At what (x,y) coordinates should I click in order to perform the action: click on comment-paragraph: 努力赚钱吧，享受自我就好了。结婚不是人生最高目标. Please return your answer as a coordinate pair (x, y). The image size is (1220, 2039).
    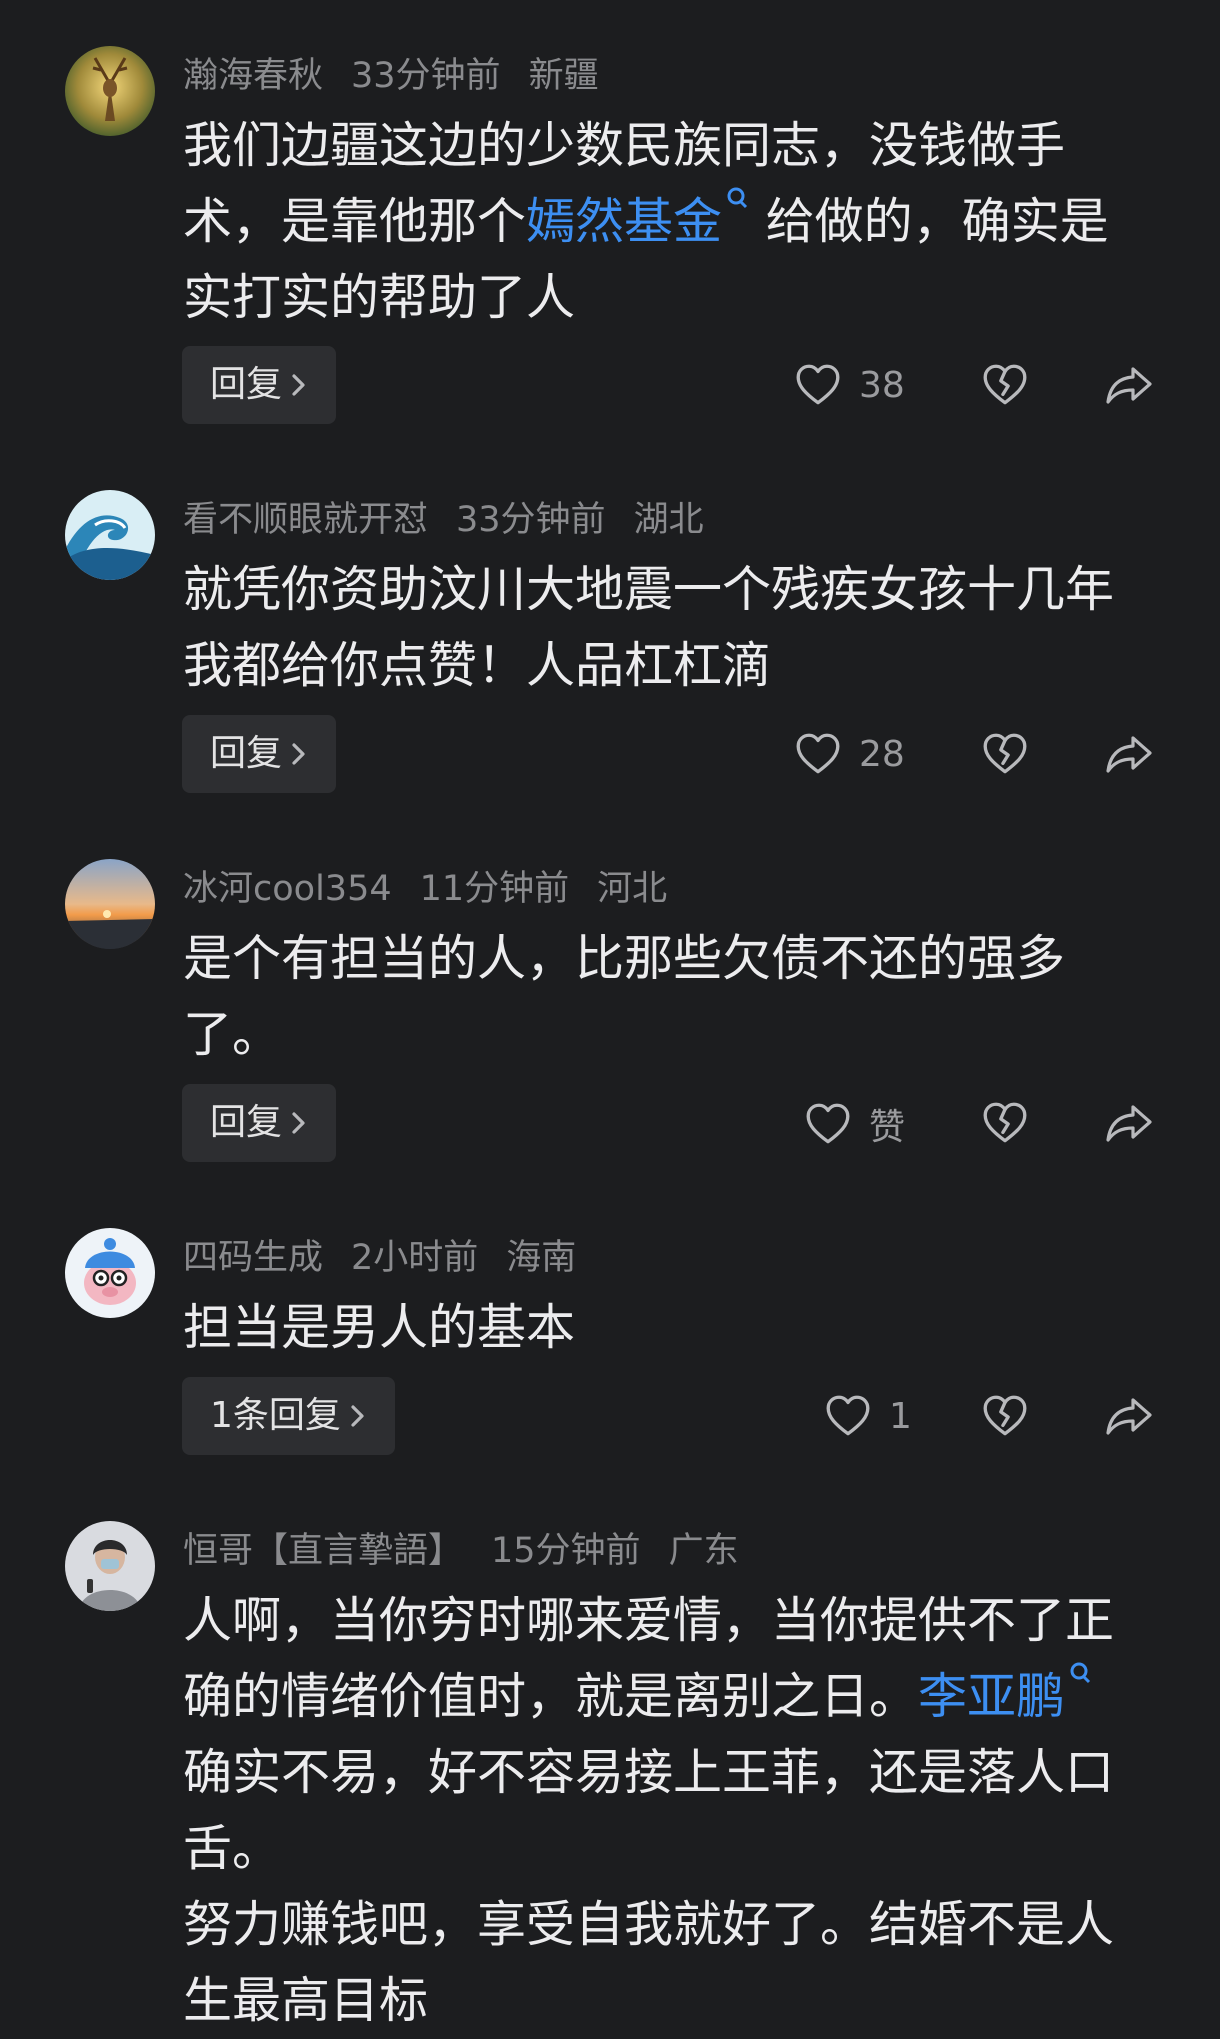
    Looking at the image, I should click on (649, 1962).